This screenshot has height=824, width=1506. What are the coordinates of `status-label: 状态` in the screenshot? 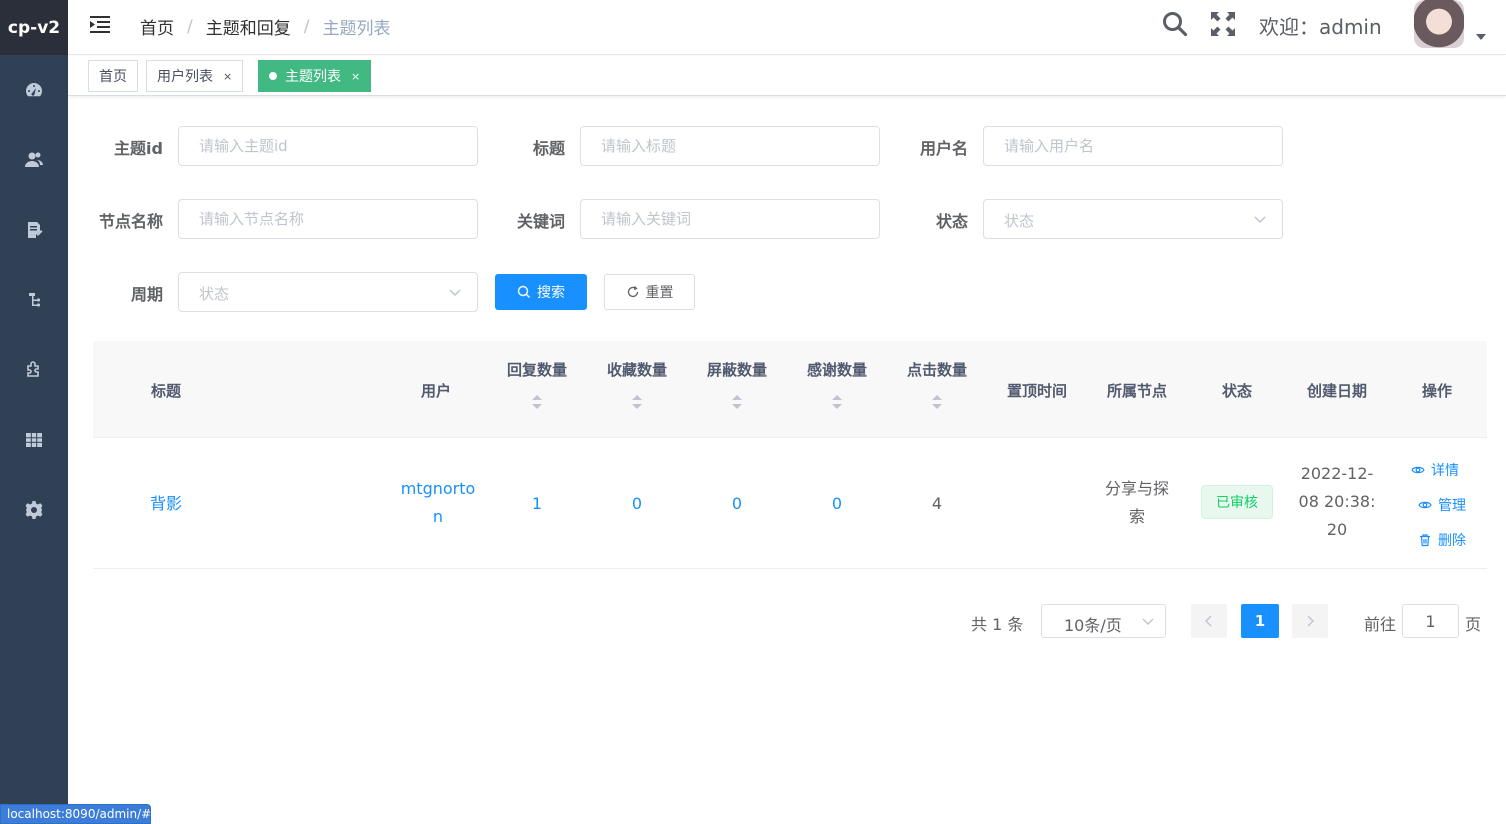 It's located at (951, 221).